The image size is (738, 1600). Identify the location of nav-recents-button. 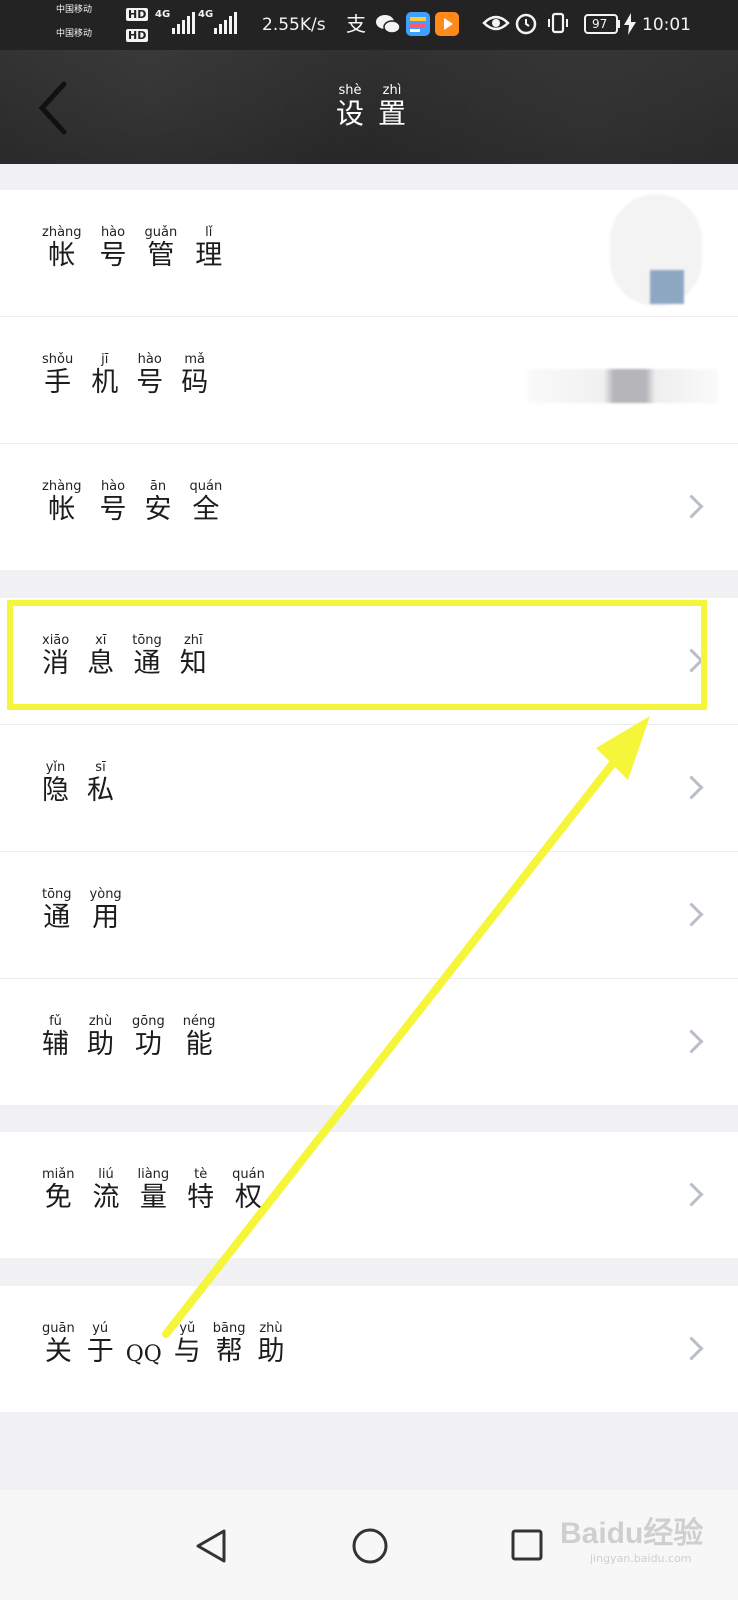
(527, 1547).